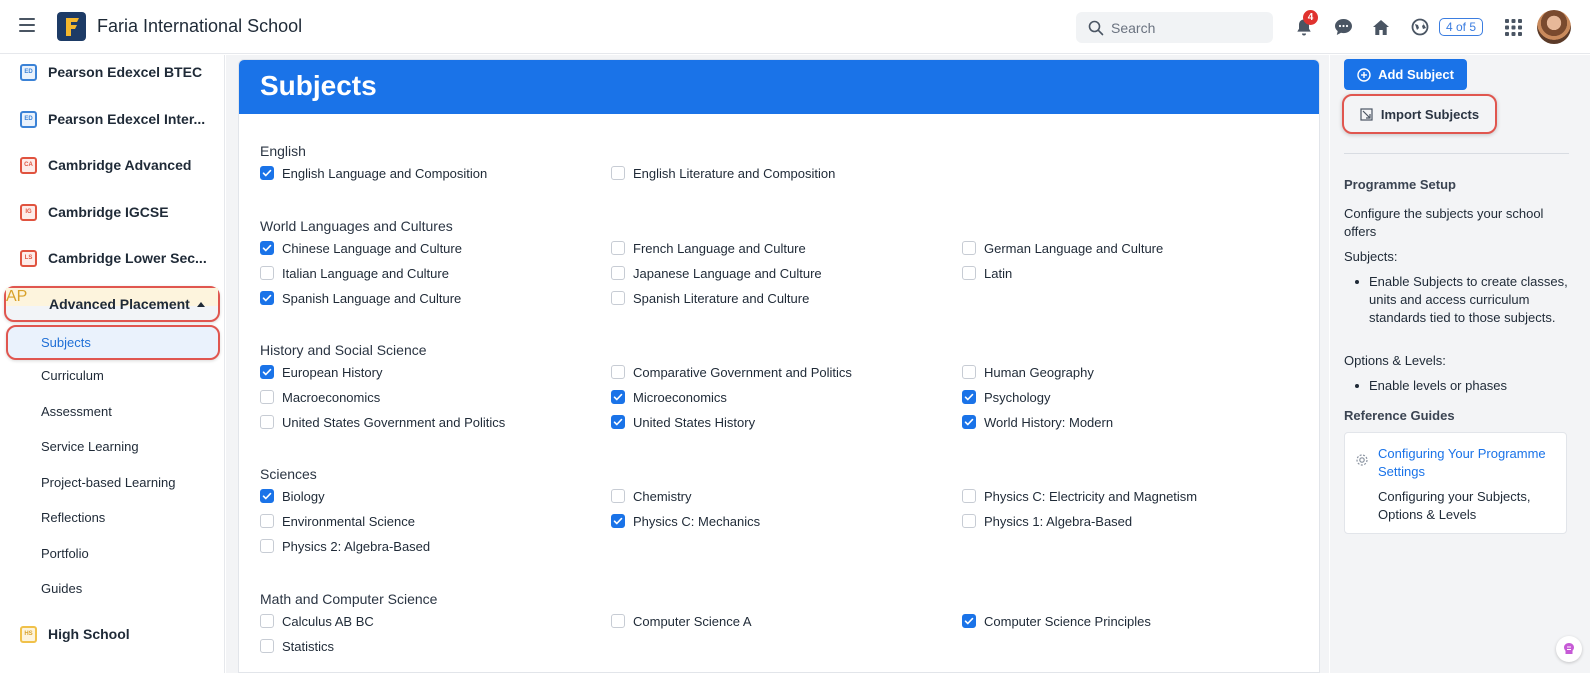 This screenshot has width=1590, height=673. What do you see at coordinates (354, 273) in the screenshot?
I see `subject-checkbox-item: Italian Language and Culture` at bounding box center [354, 273].